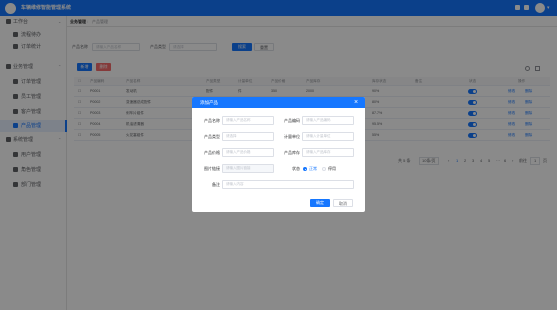 Image resolution: width=557 pixels, height=310 pixels. What do you see at coordinates (278, 102) in the screenshot?
I see `dialog-header: 添加产品 ×` at bounding box center [278, 102].